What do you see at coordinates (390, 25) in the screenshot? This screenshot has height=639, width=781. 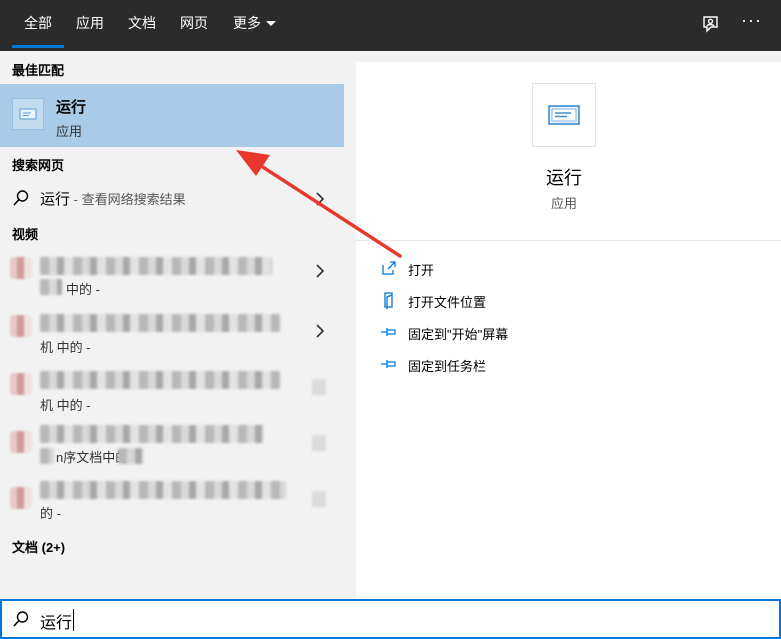 I see `search-filter-bar: 全部 应用 文档 网页 更多 ···` at bounding box center [390, 25].